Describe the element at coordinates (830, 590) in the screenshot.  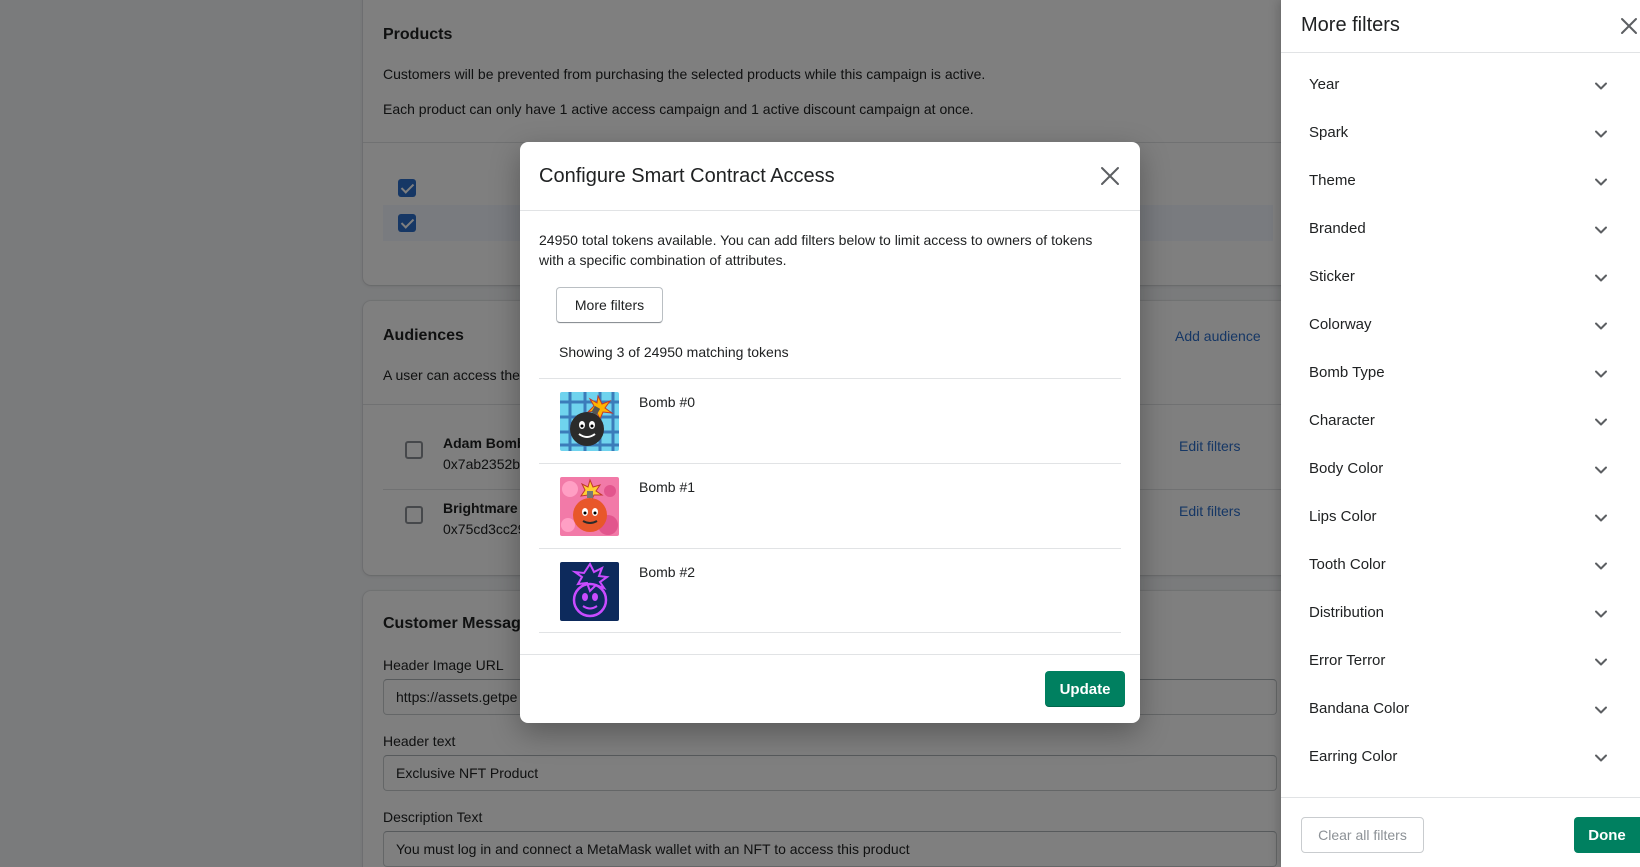
I see `token-row: Bomb #2` at that location.